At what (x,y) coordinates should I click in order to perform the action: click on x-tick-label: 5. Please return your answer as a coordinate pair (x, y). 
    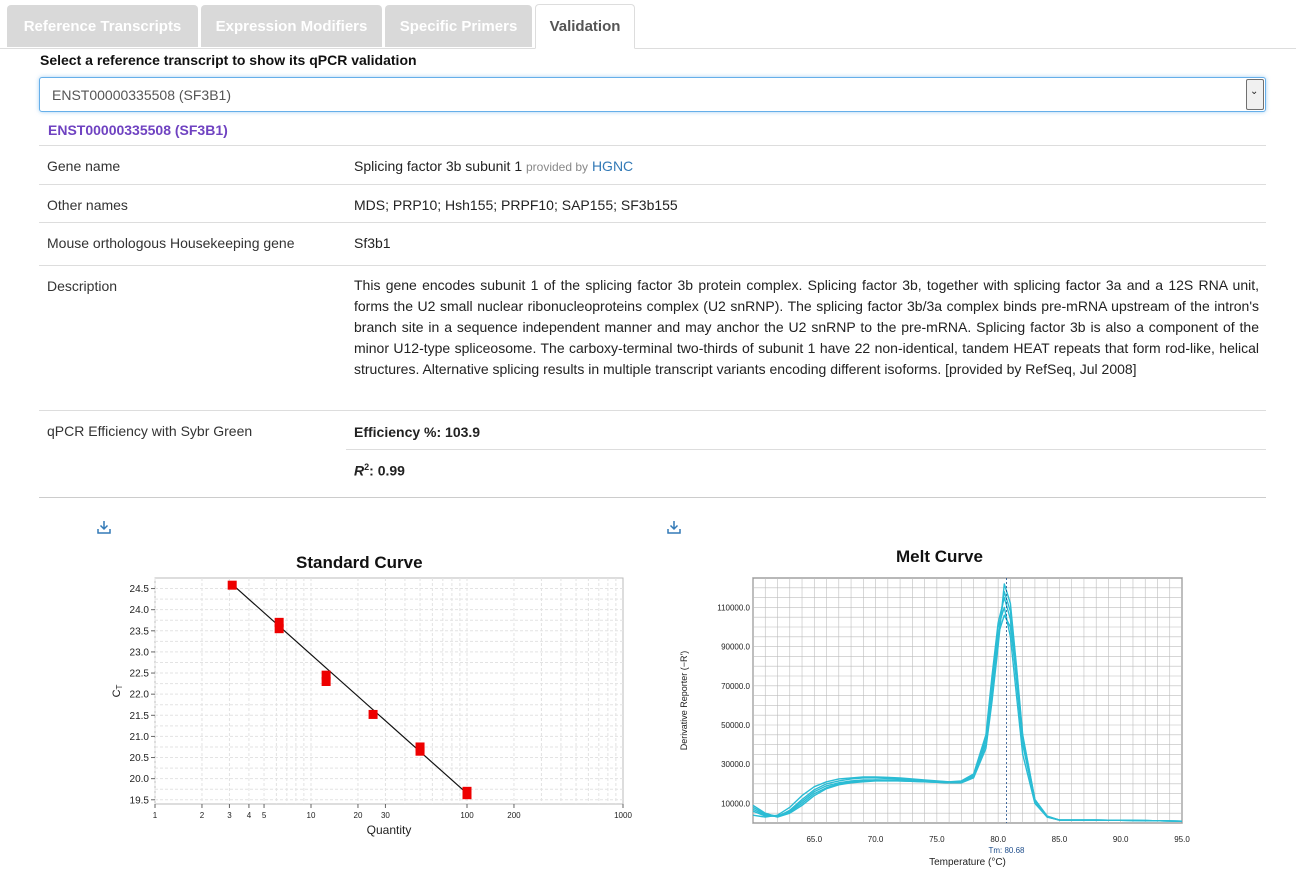
    Looking at the image, I should click on (264, 815).